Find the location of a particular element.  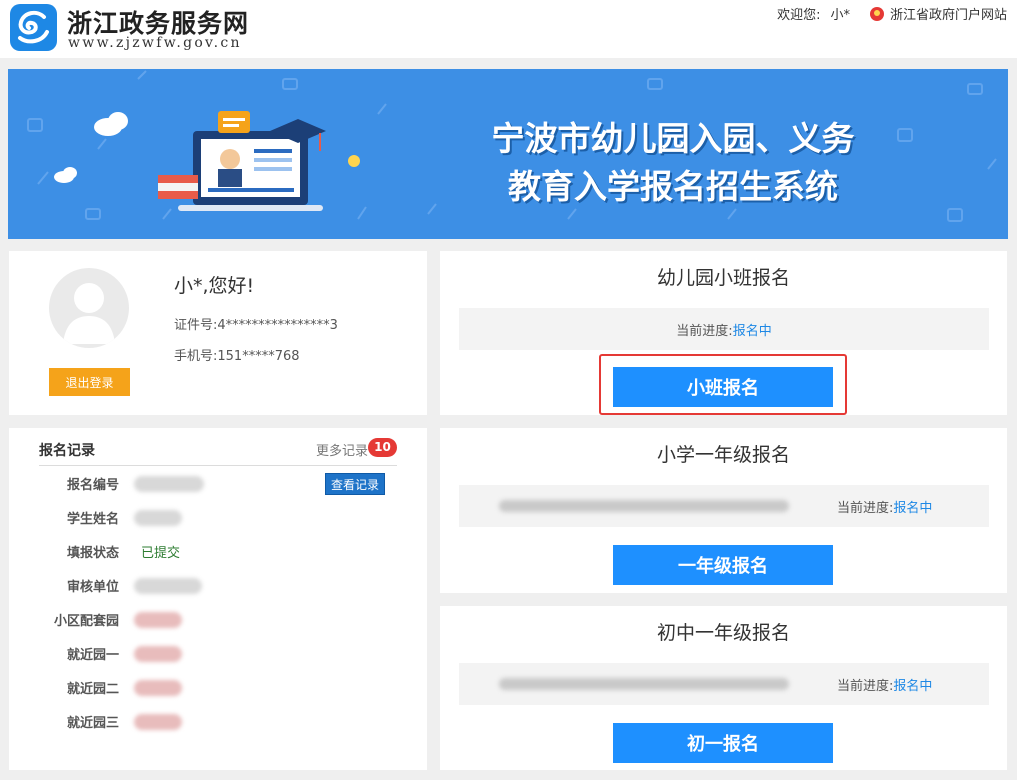

record-row-student: 学生姓名 is located at coordinates (214, 518).